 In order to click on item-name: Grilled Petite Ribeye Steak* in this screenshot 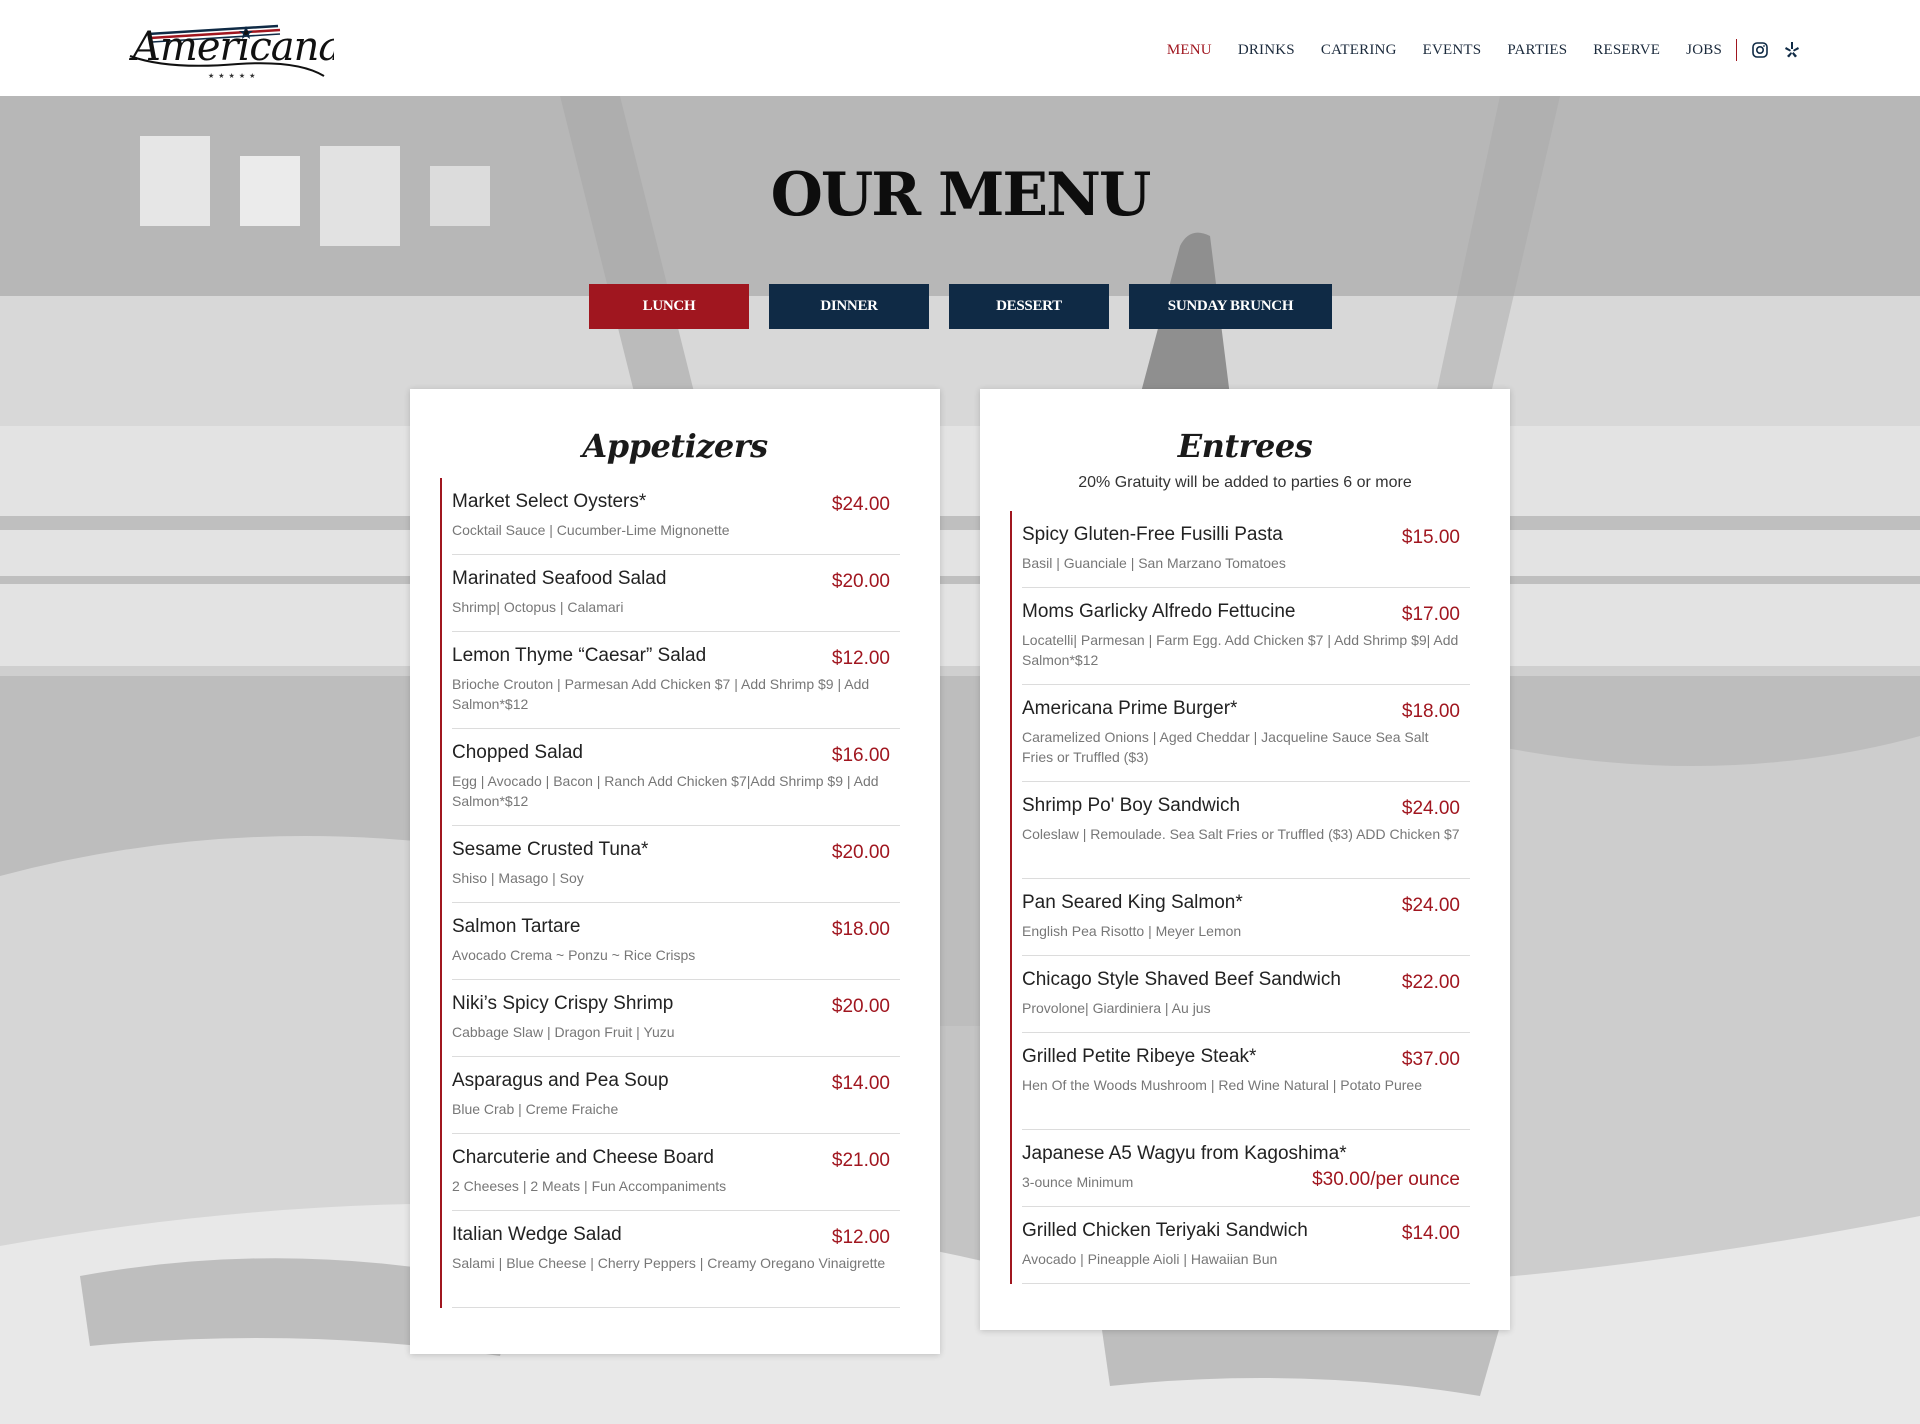, I will do `click(1139, 1056)`.